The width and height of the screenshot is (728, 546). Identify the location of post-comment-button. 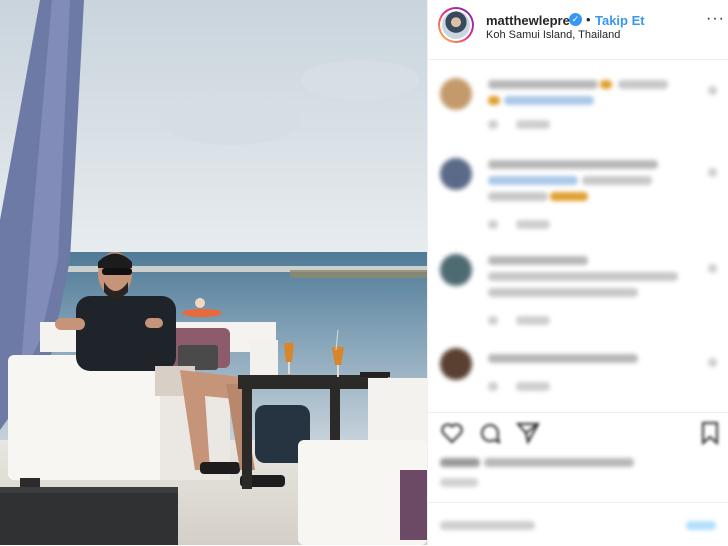
(701, 525).